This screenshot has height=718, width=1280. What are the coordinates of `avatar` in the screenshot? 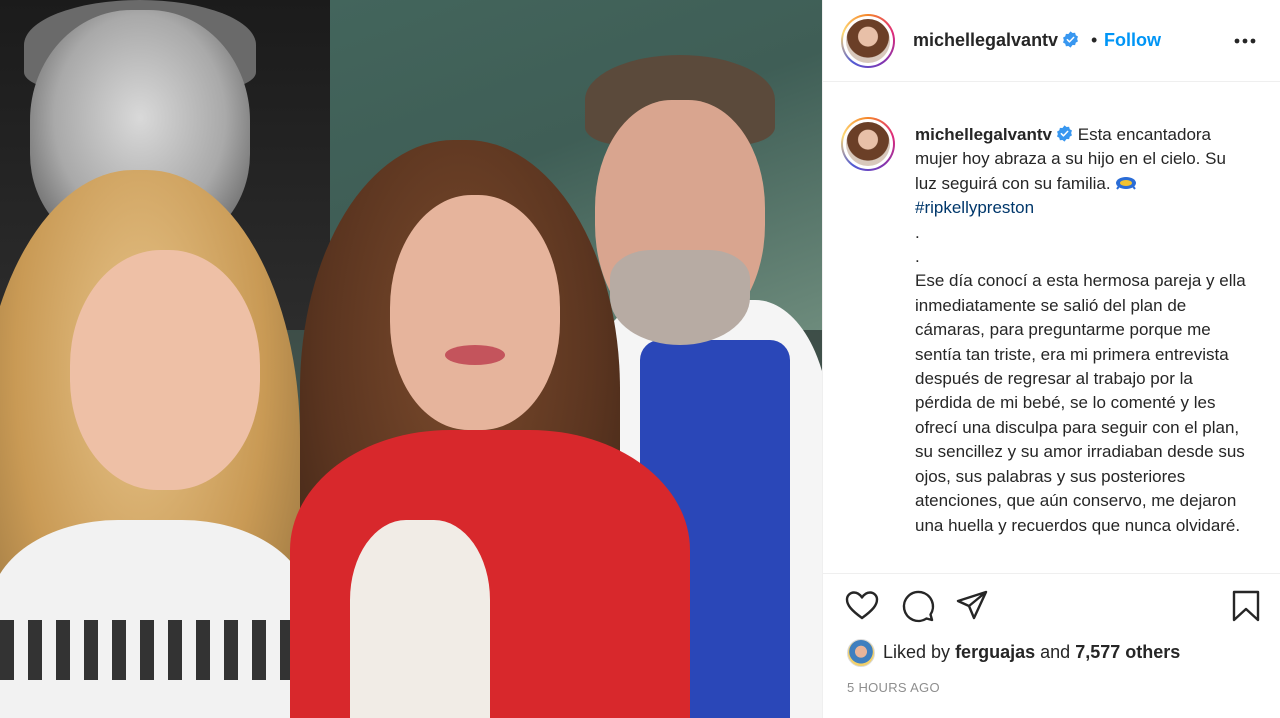 It's located at (868, 41).